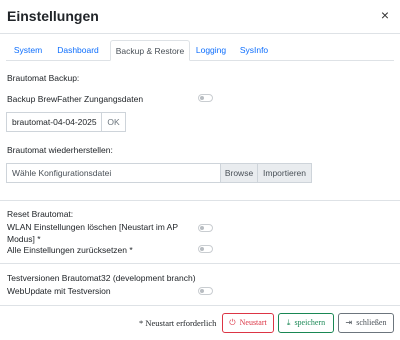 Image resolution: width=400 pixels, height=340 pixels. What do you see at coordinates (254, 50) in the screenshot?
I see `tab-sysinfo: SysInfo` at bounding box center [254, 50].